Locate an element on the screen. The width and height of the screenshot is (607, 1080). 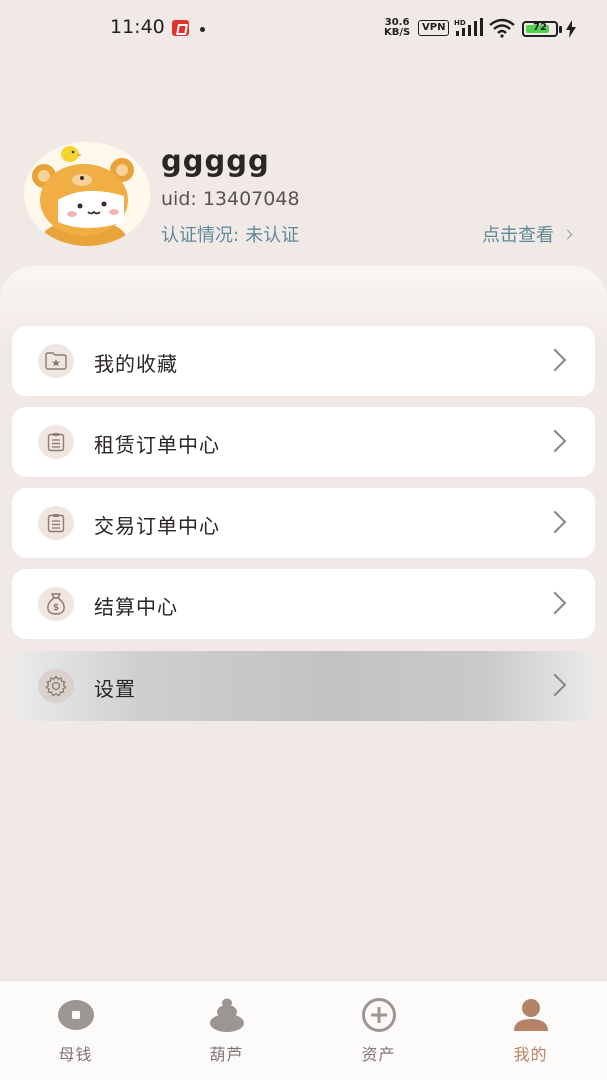
view-details-label: 点击查看 is located at coordinates (518, 235).